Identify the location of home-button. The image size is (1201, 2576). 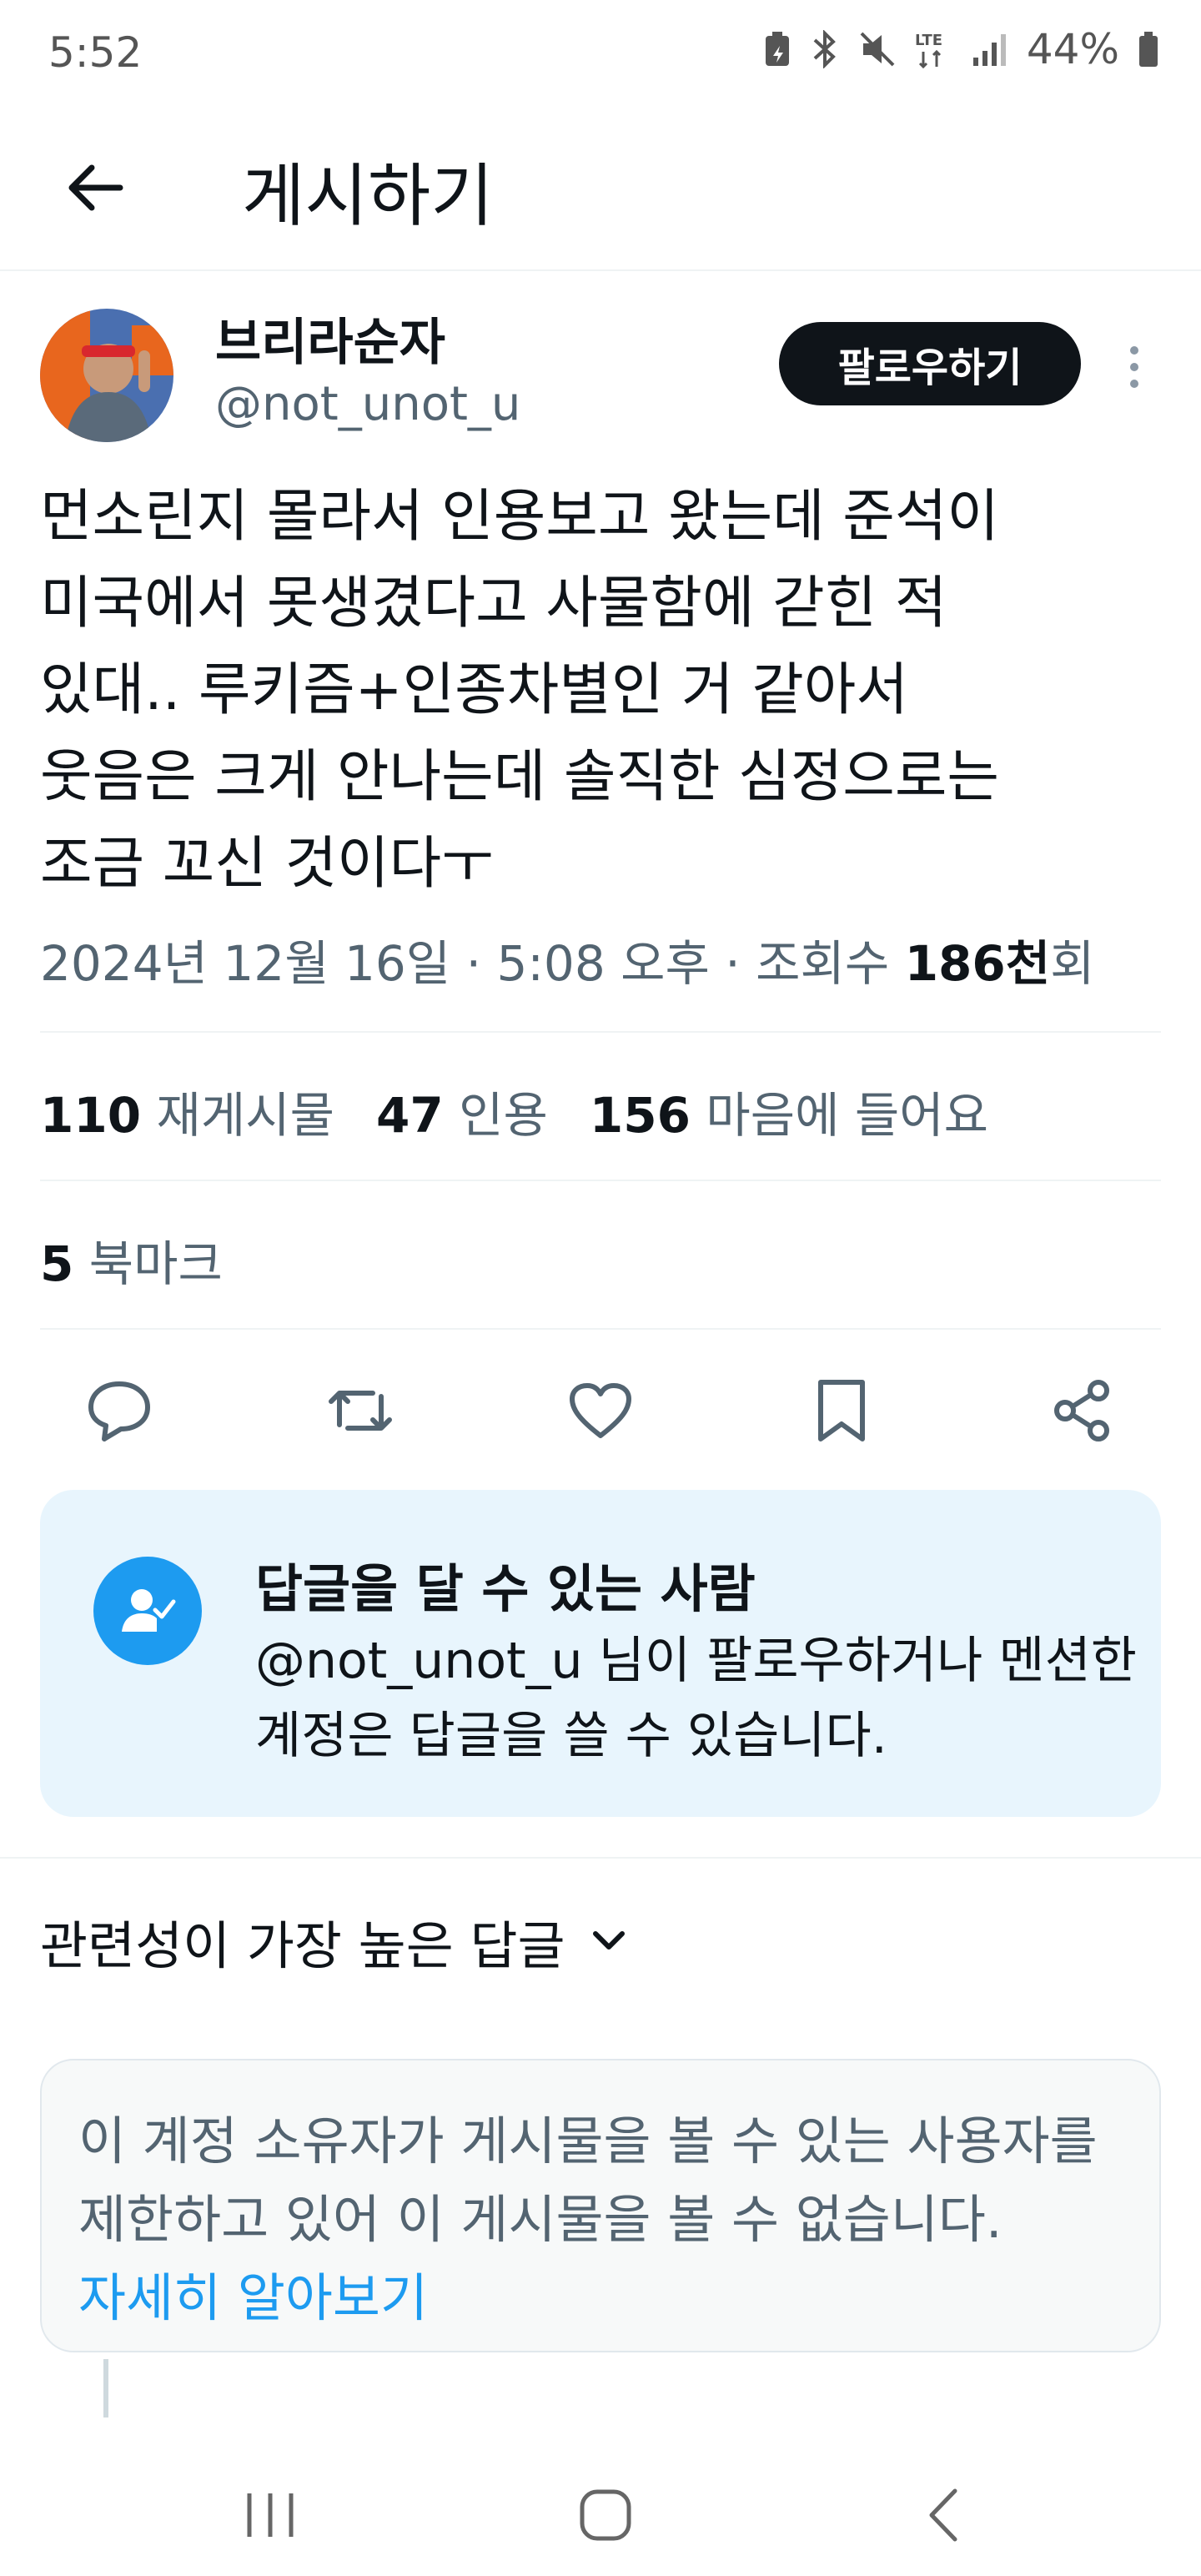
(606, 2515).